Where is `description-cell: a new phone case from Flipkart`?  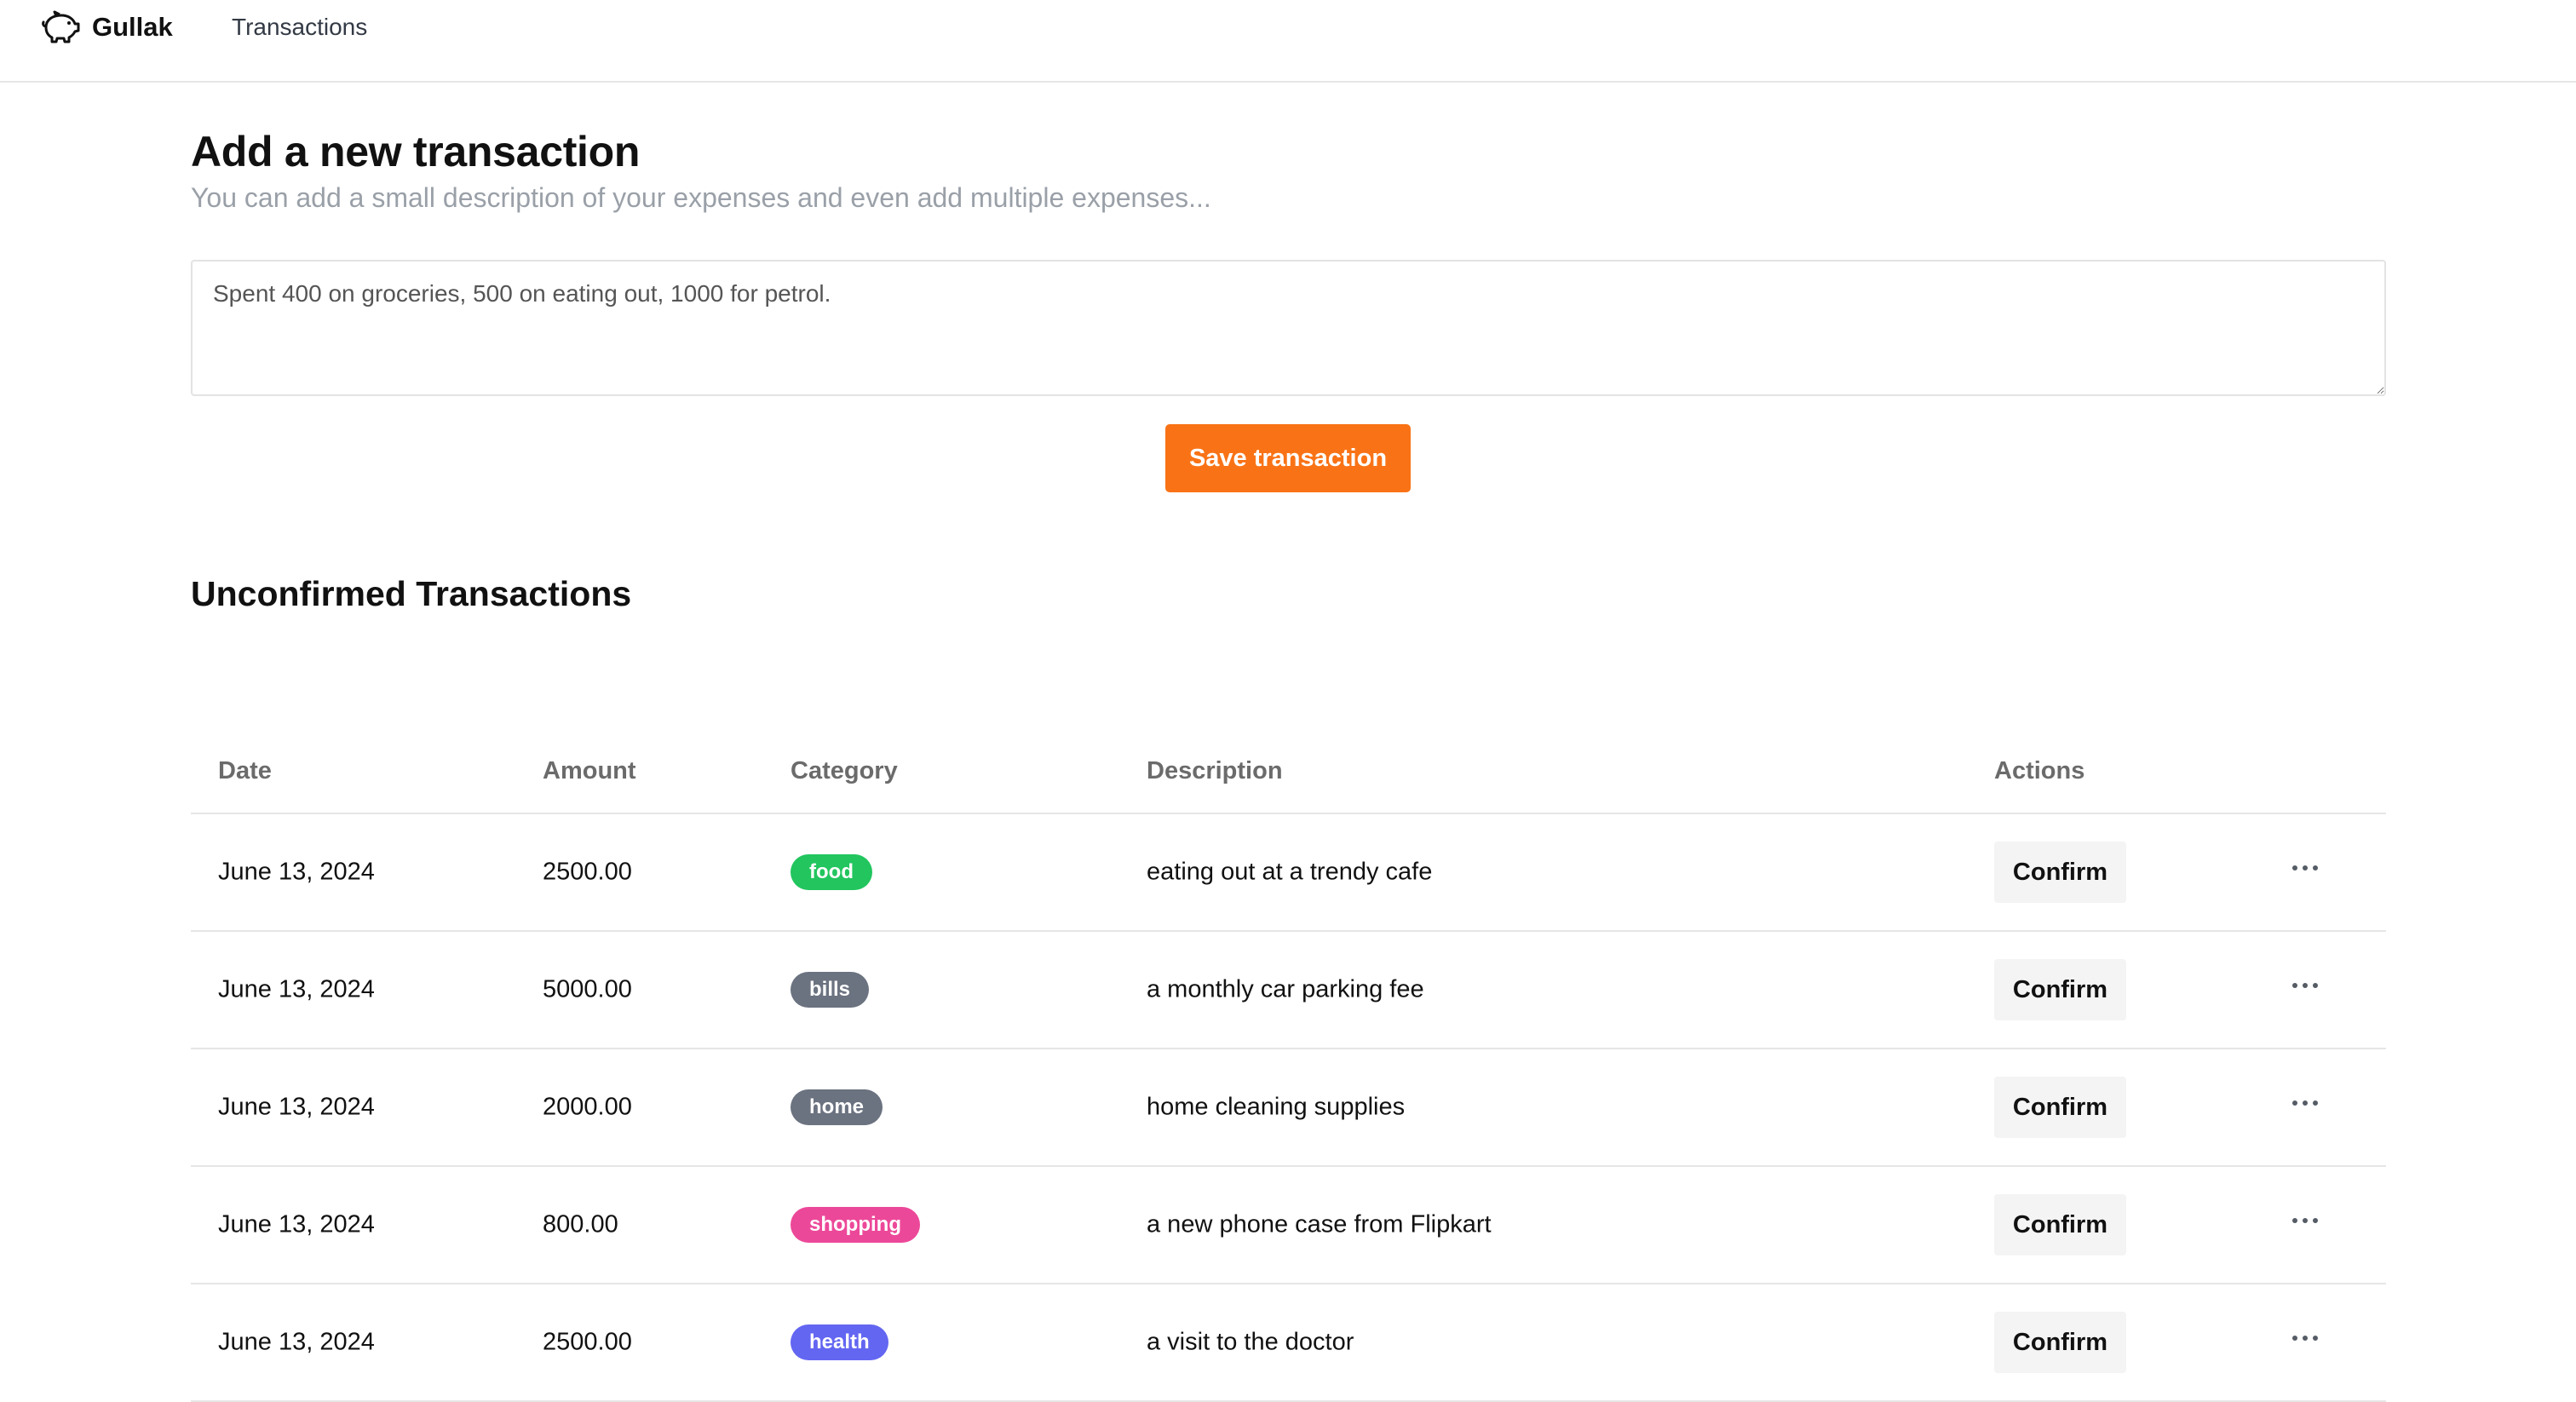
description-cell: a new phone case from Flipkart is located at coordinates (1319, 1224).